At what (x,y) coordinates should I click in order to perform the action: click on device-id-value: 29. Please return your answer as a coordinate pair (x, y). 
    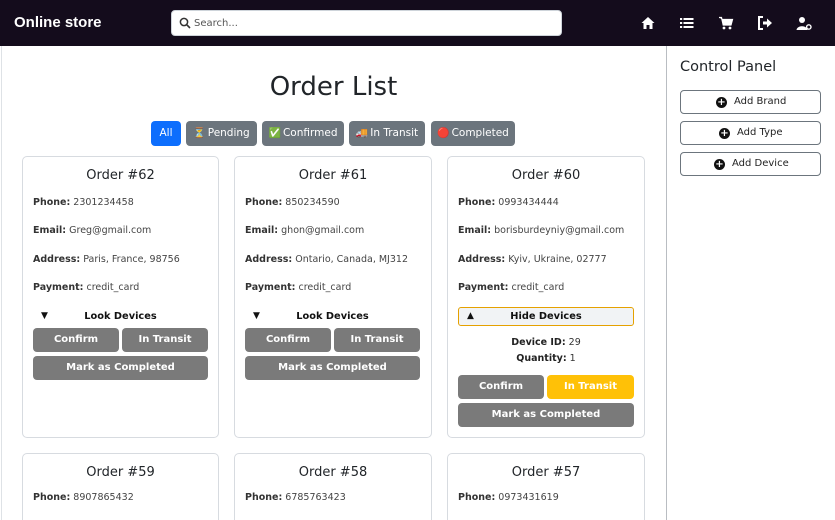
    Looking at the image, I should click on (574, 342).